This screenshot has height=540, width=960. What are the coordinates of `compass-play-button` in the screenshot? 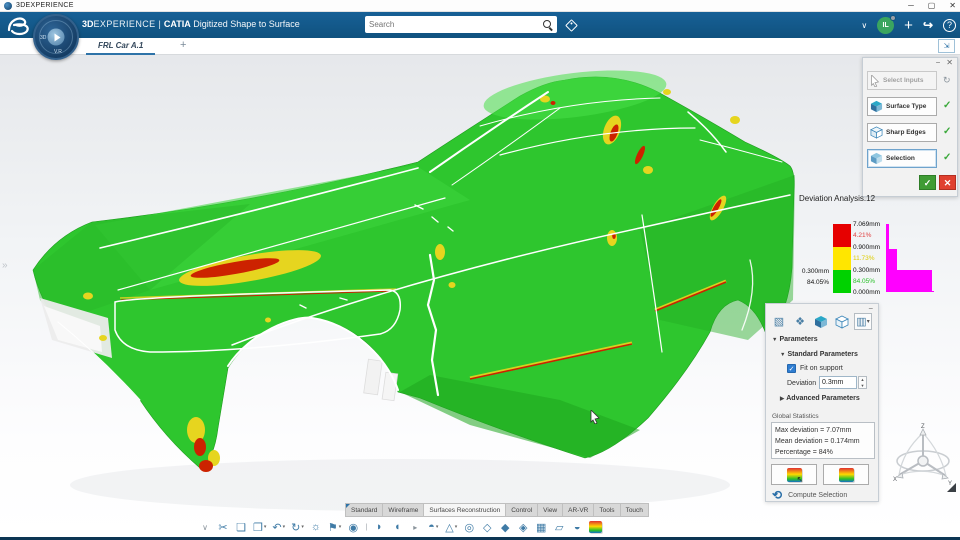 It's located at (56, 37).